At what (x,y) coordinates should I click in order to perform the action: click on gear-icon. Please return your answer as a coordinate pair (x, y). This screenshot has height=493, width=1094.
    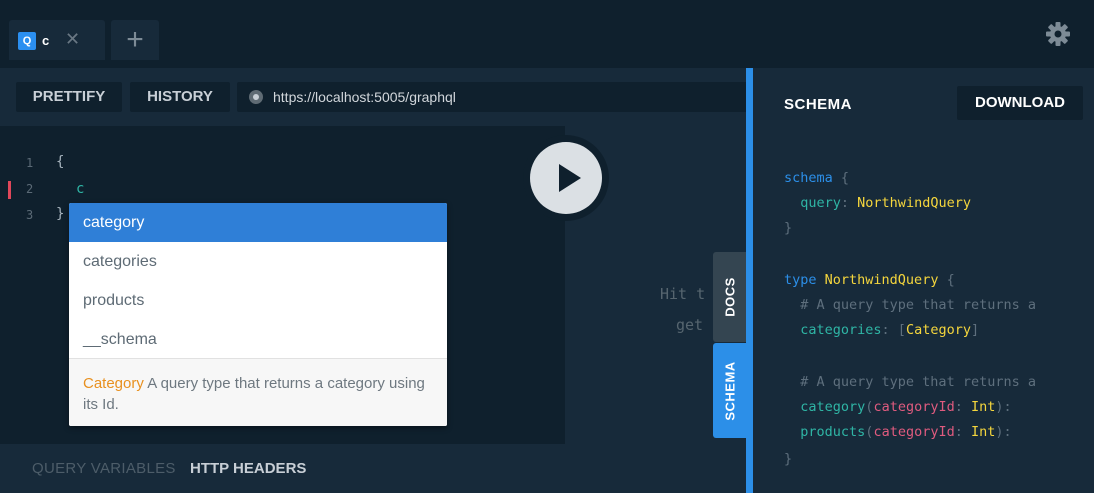
    Looking at the image, I should click on (1058, 34).